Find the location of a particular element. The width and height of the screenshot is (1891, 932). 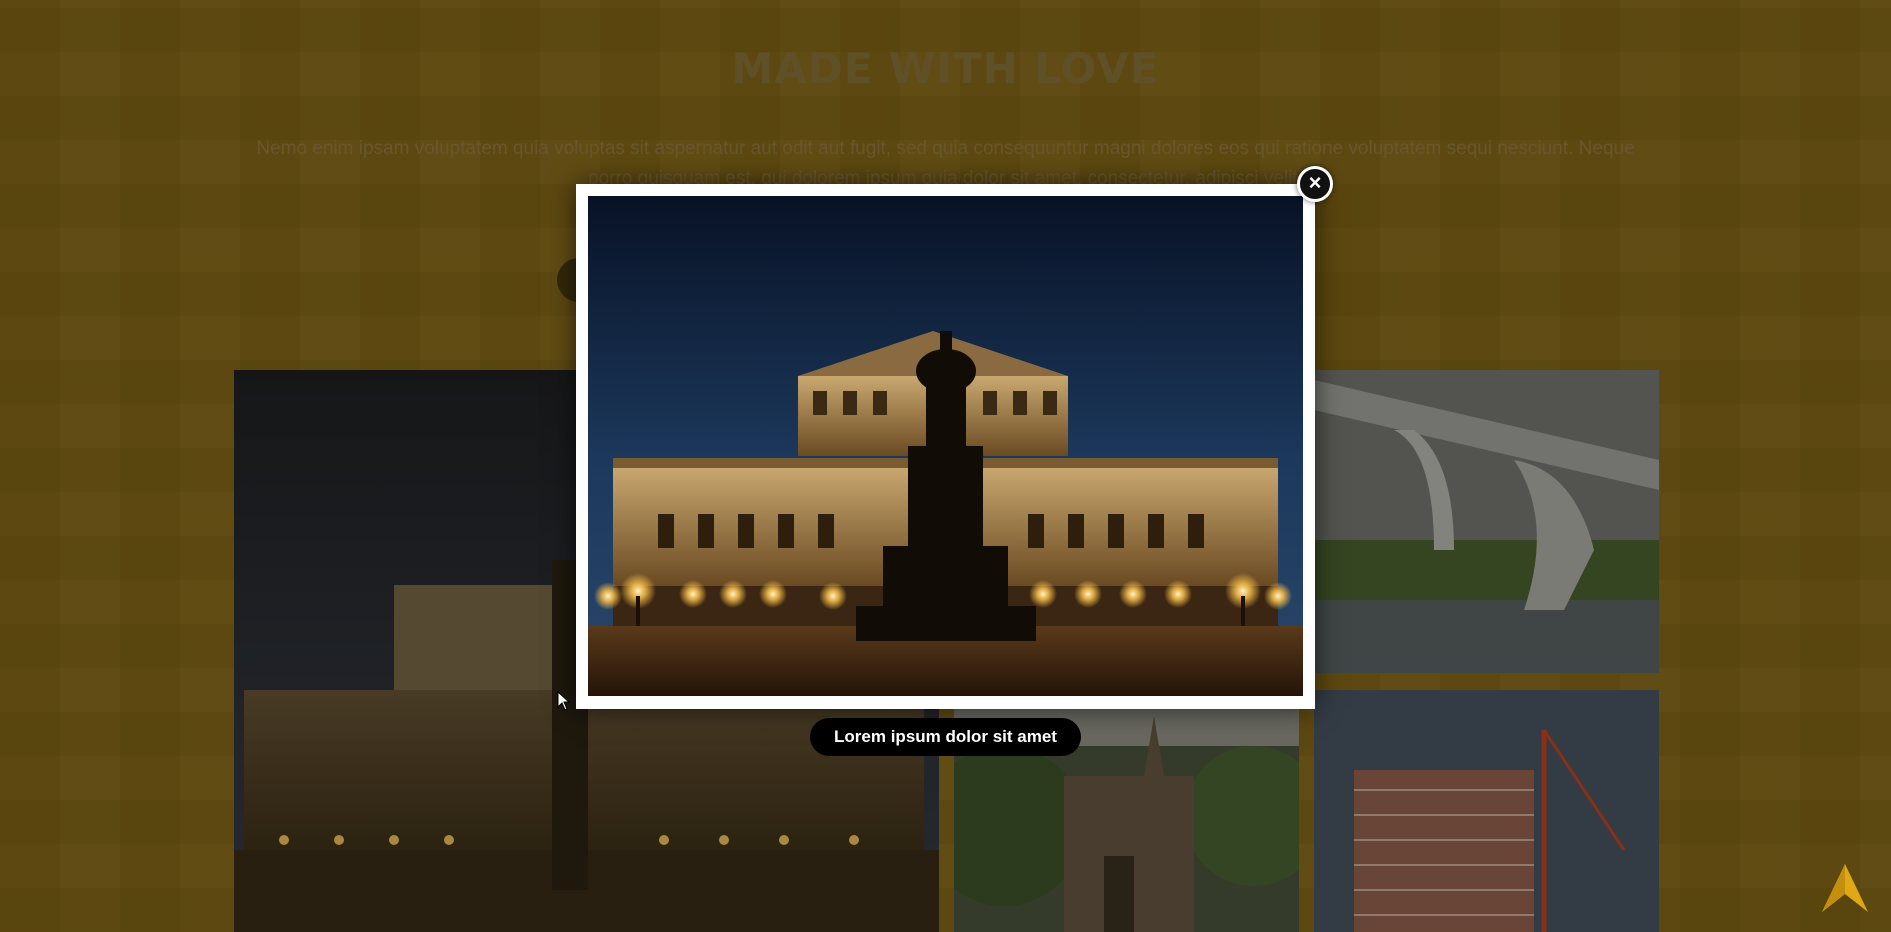

close-button: × is located at coordinates (1315, 184).